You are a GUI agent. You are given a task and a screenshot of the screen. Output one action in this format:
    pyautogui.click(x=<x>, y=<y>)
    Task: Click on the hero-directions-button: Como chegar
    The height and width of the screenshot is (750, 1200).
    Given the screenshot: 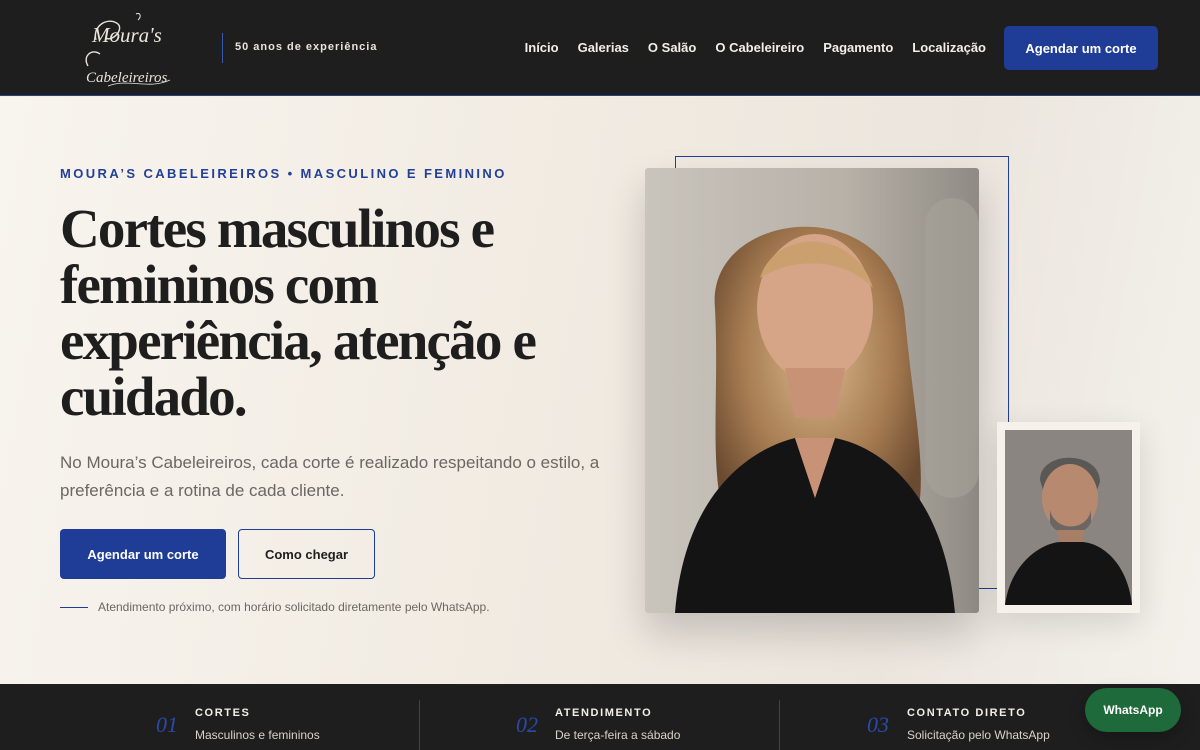 What is the action you would take?
    pyautogui.click(x=306, y=554)
    